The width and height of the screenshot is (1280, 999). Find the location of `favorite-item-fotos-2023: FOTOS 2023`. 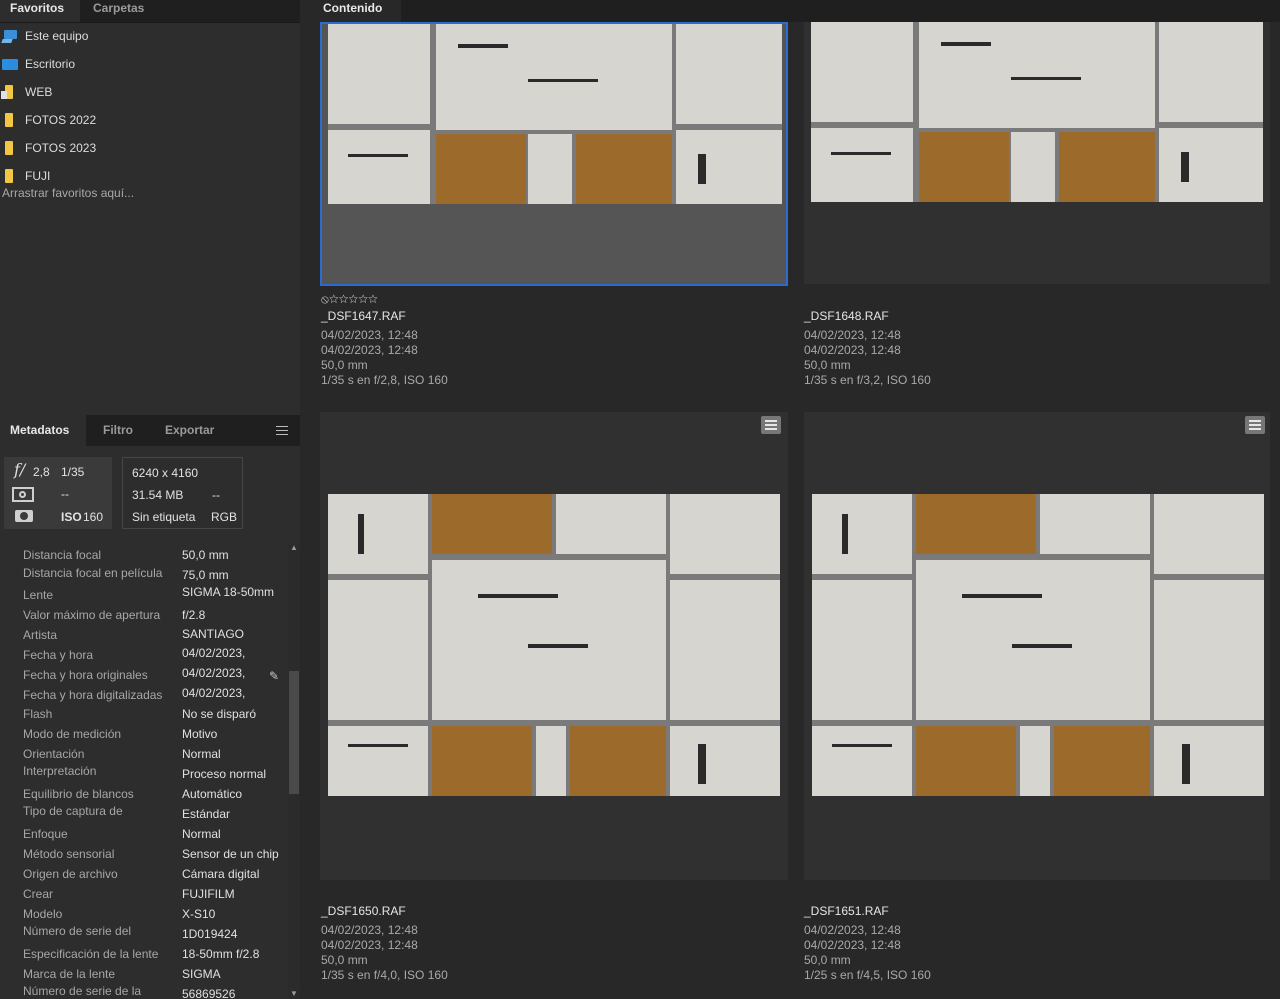

favorite-item-fotos-2023: FOTOS 2023 is located at coordinates (150, 148).